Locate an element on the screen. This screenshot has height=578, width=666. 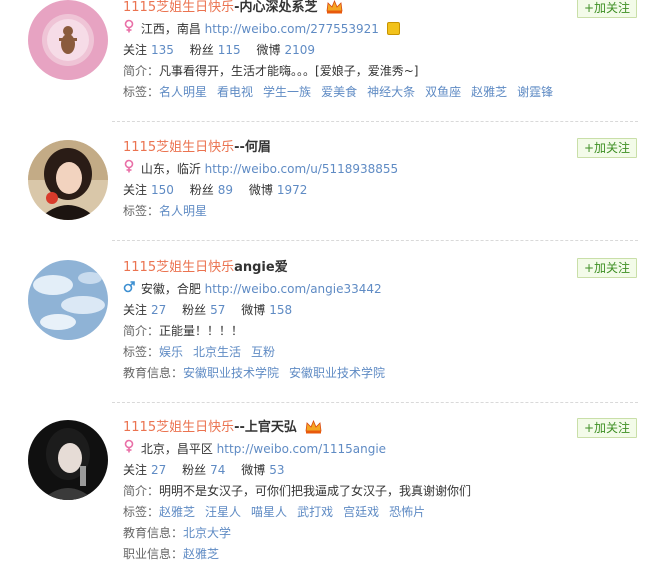
edu-line: 教育信息：北京大学 is located at coordinates (343, 533).